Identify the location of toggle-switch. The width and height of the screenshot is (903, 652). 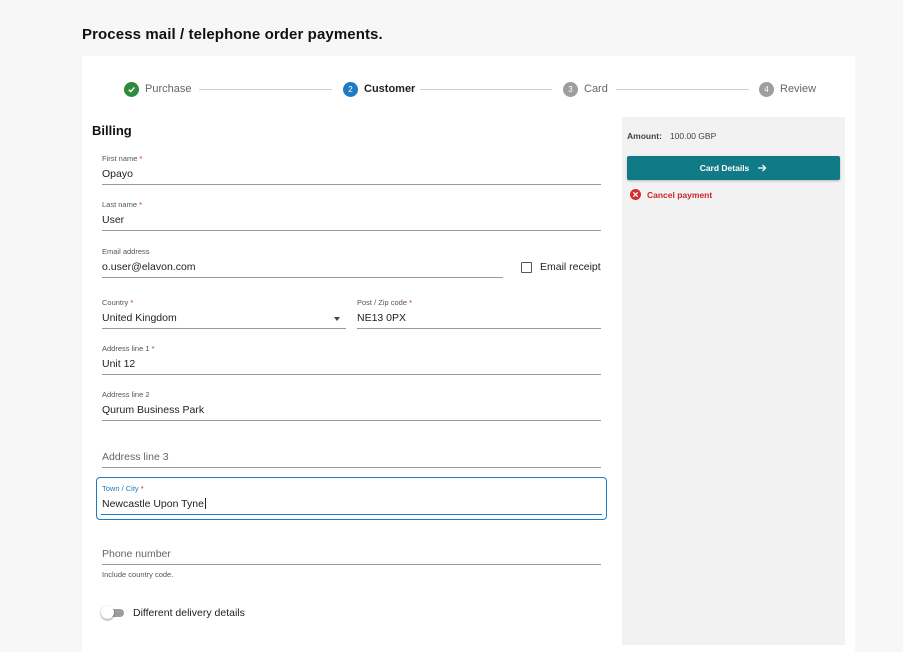
(113, 613).